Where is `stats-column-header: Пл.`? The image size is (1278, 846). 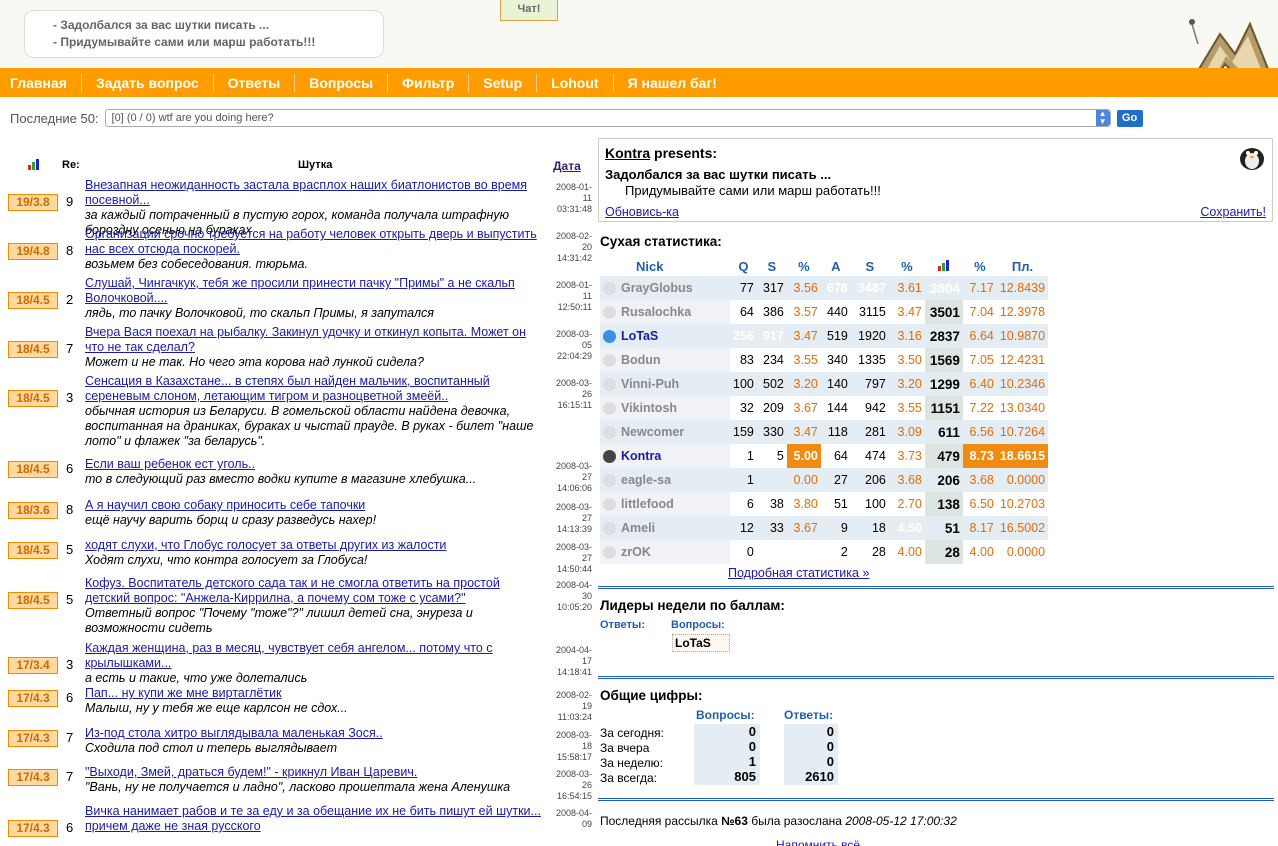 stats-column-header: Пл. is located at coordinates (1022, 266).